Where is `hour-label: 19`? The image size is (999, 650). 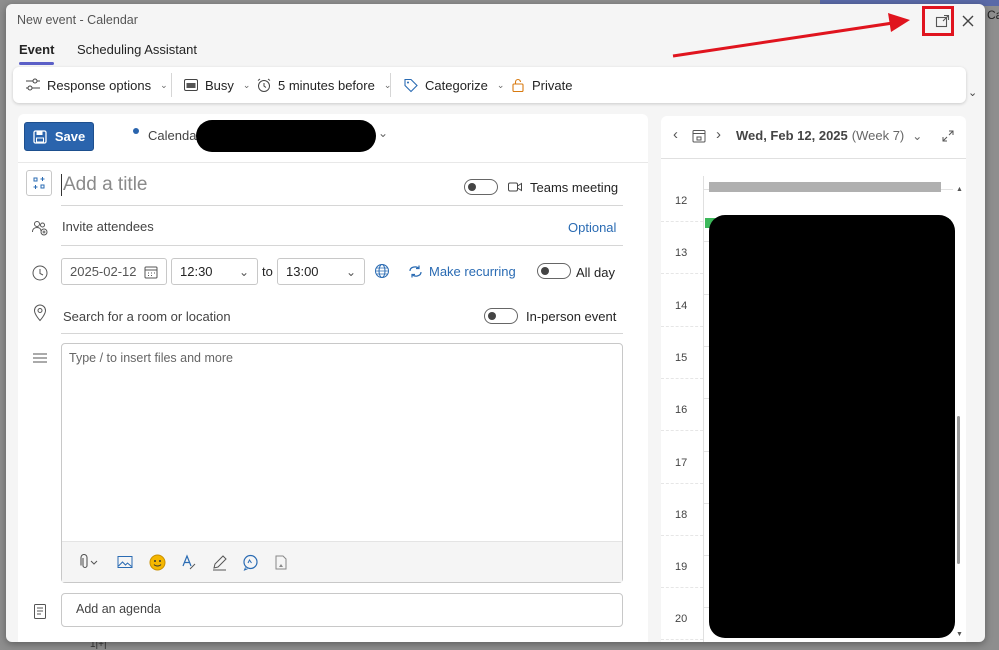
hour-label: 19 is located at coordinates (681, 567).